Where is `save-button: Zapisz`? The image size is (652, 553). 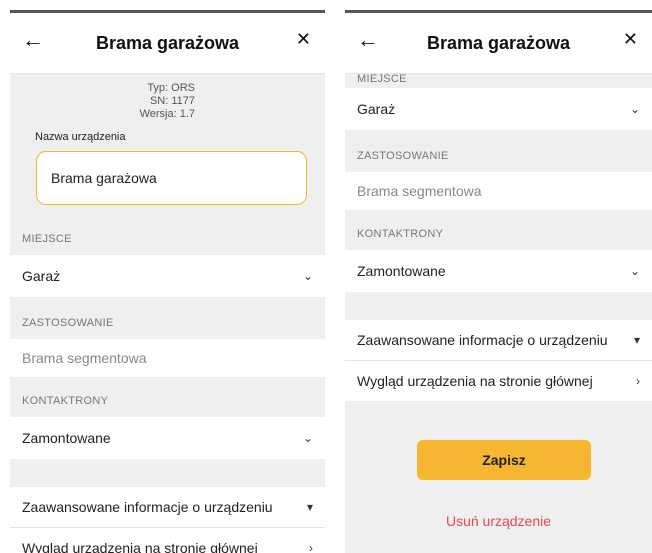 save-button: Zapisz is located at coordinates (504, 460).